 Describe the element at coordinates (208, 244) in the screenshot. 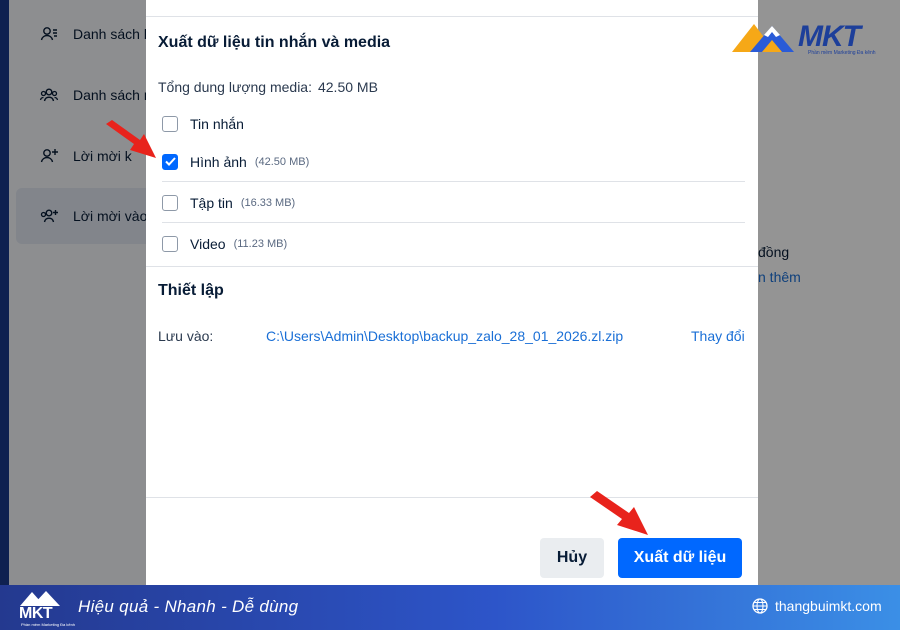

I see `option-label: Video` at that location.